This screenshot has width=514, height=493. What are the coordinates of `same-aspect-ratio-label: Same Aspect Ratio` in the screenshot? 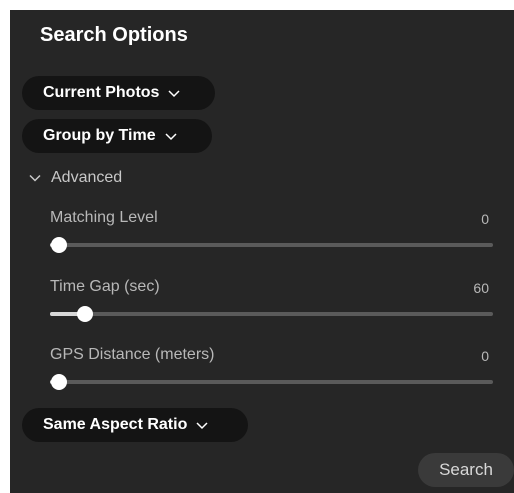 It's located at (115, 424).